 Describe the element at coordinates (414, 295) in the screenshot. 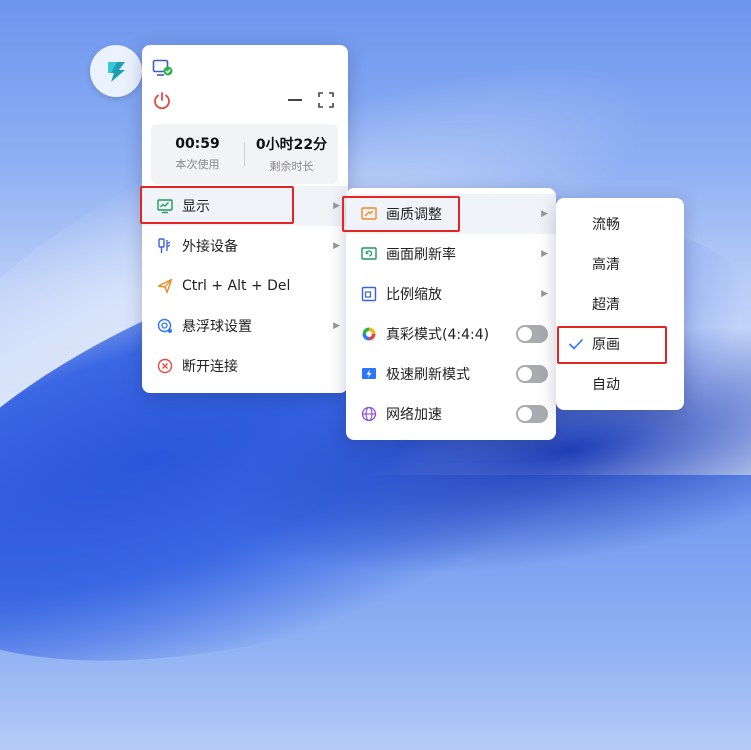

I see `menu-item-label: 比例缩放` at that location.